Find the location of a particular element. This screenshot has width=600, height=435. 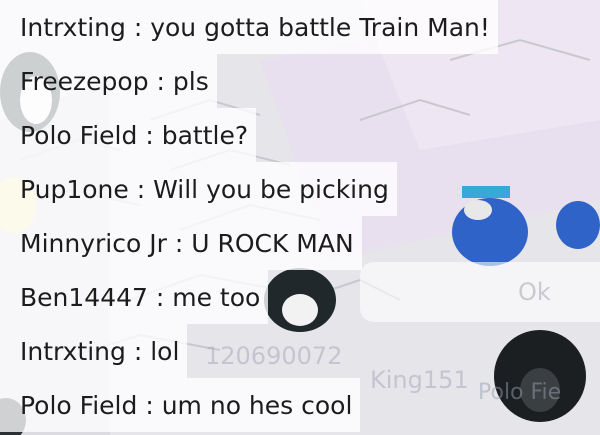

chat-message-text: pls is located at coordinates (190, 81).